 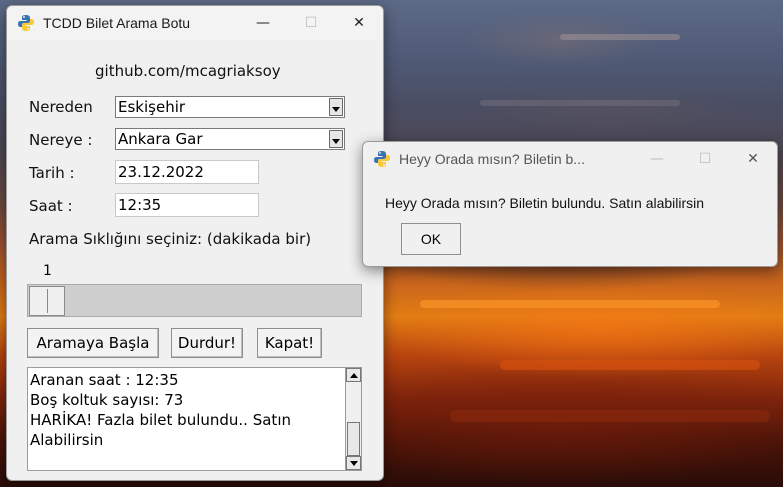 What do you see at coordinates (230, 139) in the screenshot?
I see `to-combobox: Ankara Gar` at bounding box center [230, 139].